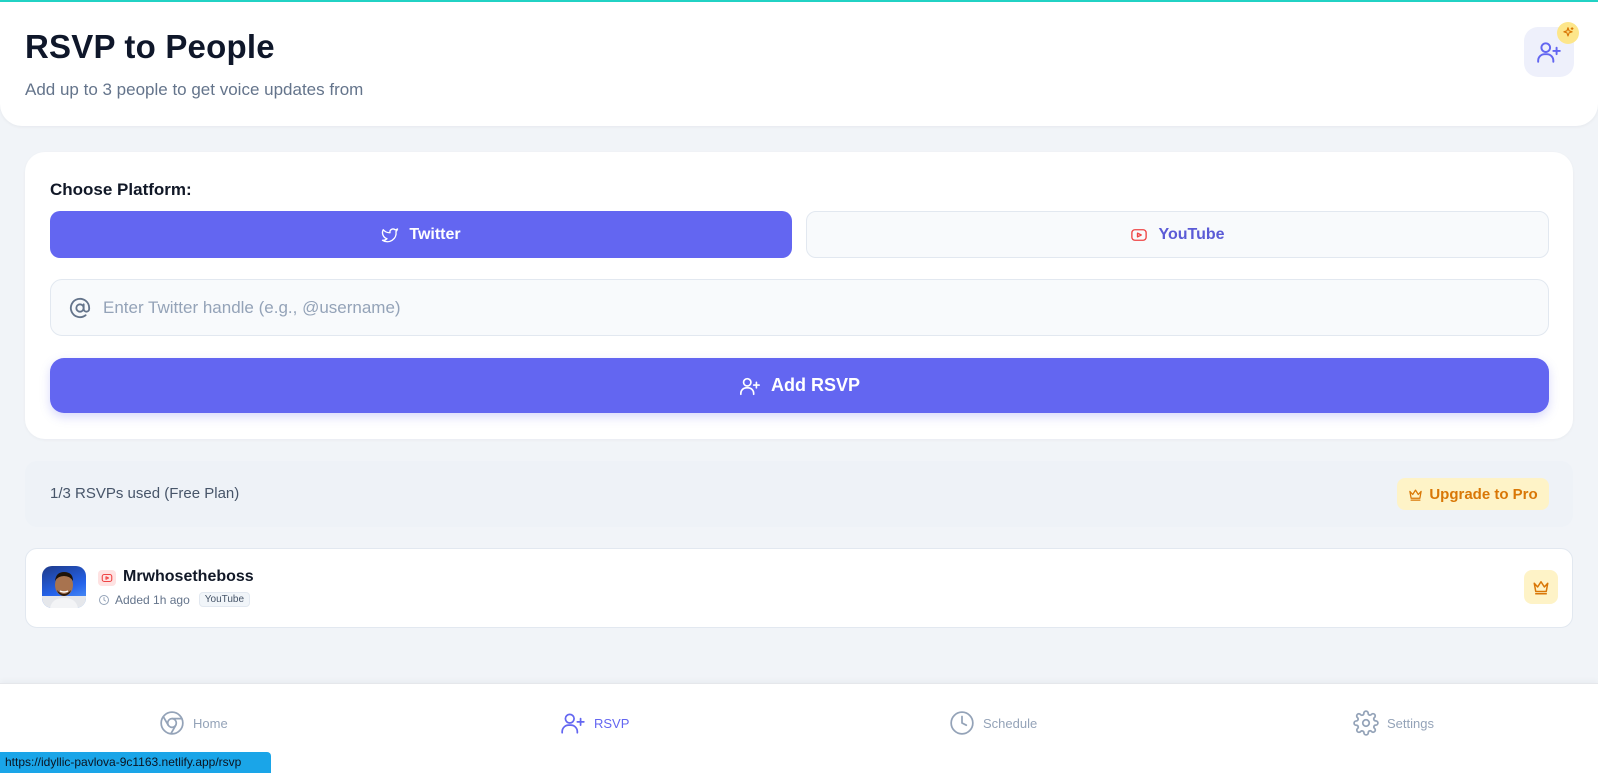 This screenshot has width=1598, height=773. I want to click on nav-home-label: Home, so click(210, 723).